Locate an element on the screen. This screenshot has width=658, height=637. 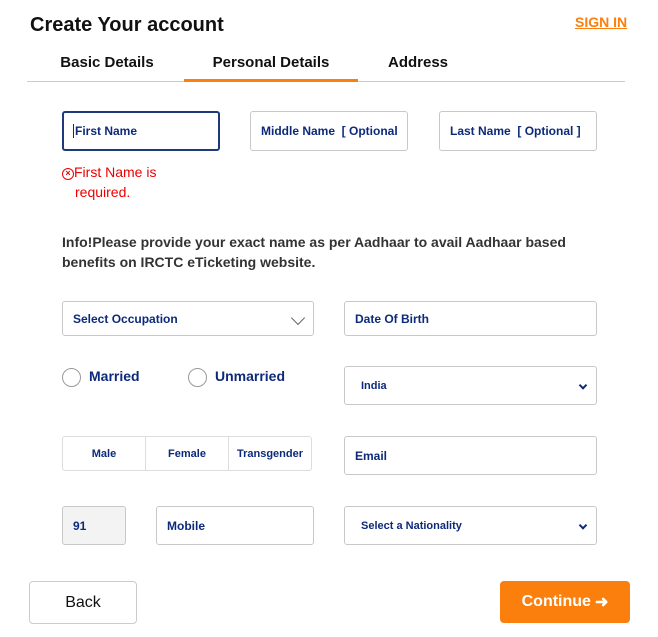
arrow-right-icon: ➜ is located at coordinates (601, 602).